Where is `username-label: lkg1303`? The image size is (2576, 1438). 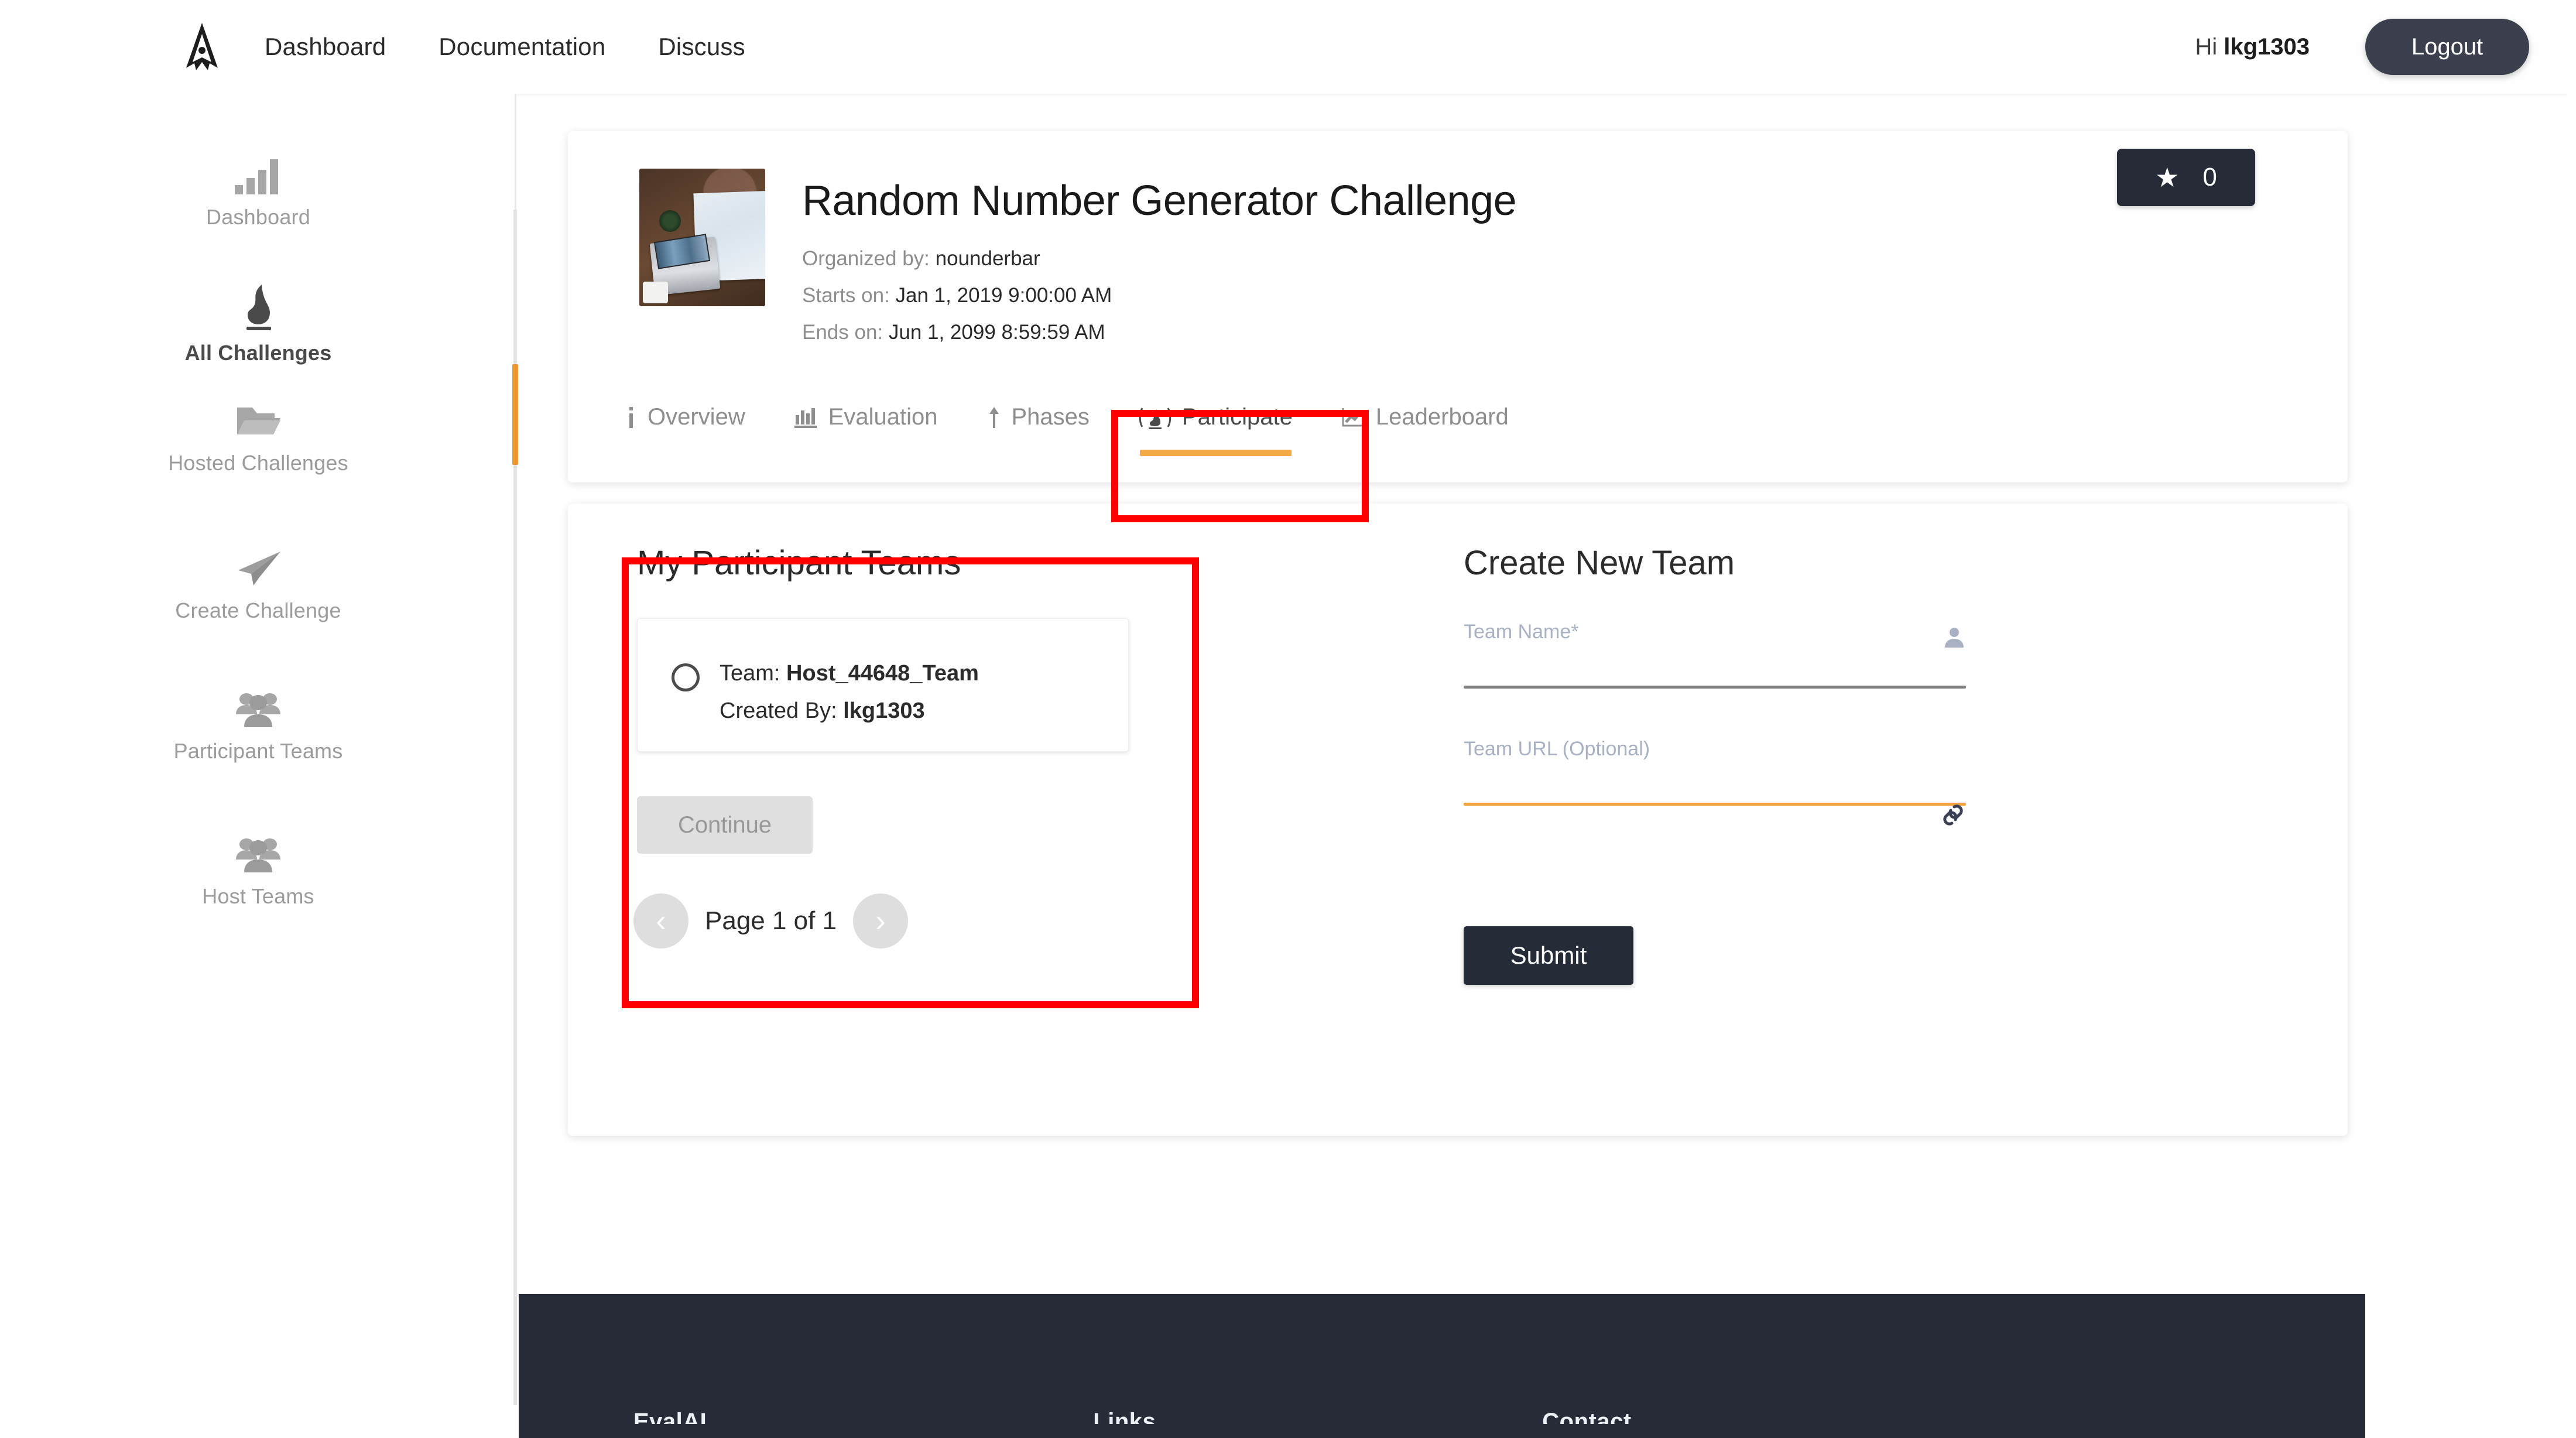
username-label: lkg1303 is located at coordinates (2267, 47).